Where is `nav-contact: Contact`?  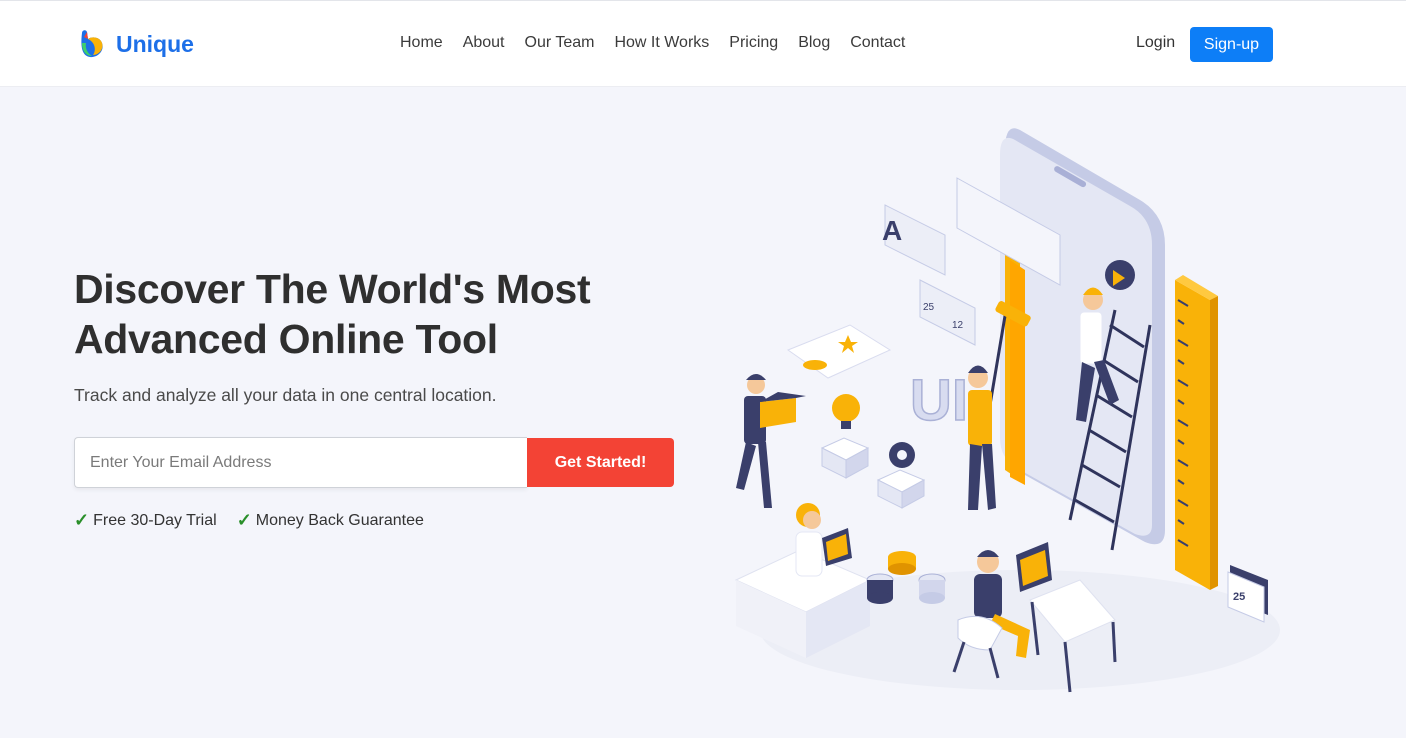 nav-contact: Contact is located at coordinates (877, 43).